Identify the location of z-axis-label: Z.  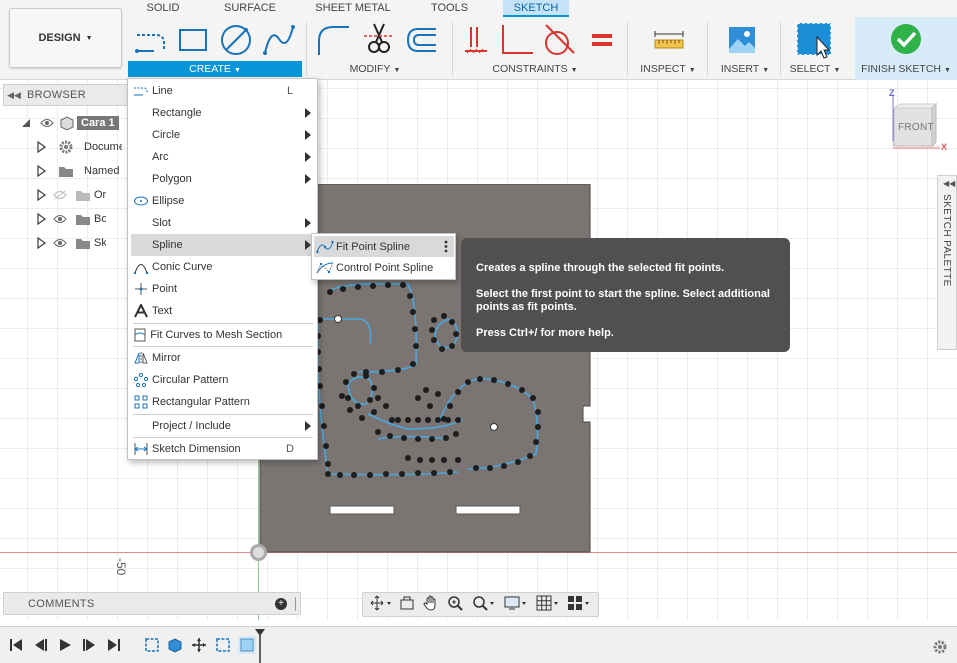
(892, 93).